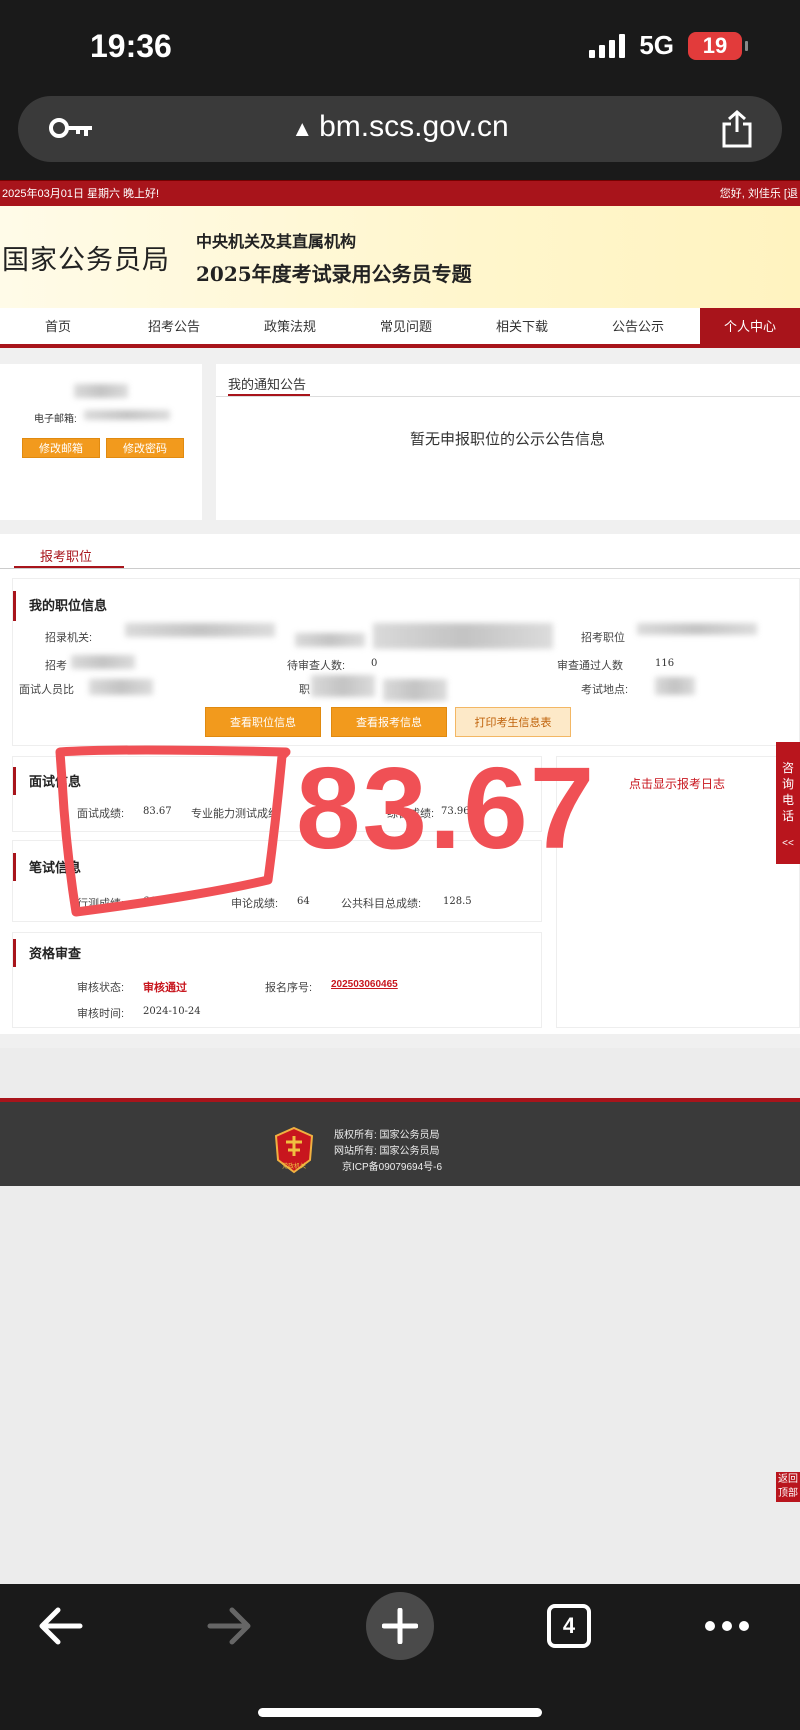 Image resolution: width=800 pixels, height=1730 pixels. What do you see at coordinates (737, 129) in the screenshot?
I see `share-icon` at bounding box center [737, 129].